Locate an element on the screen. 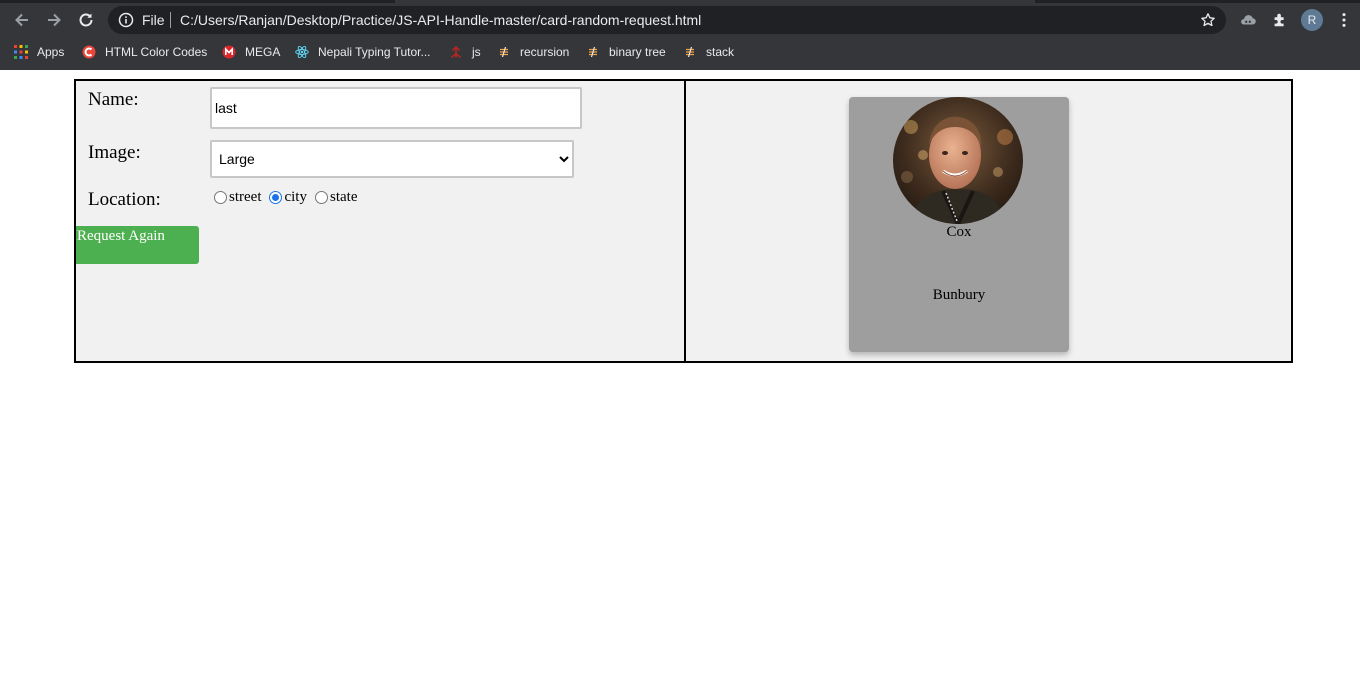  url-separator is located at coordinates (170, 20).